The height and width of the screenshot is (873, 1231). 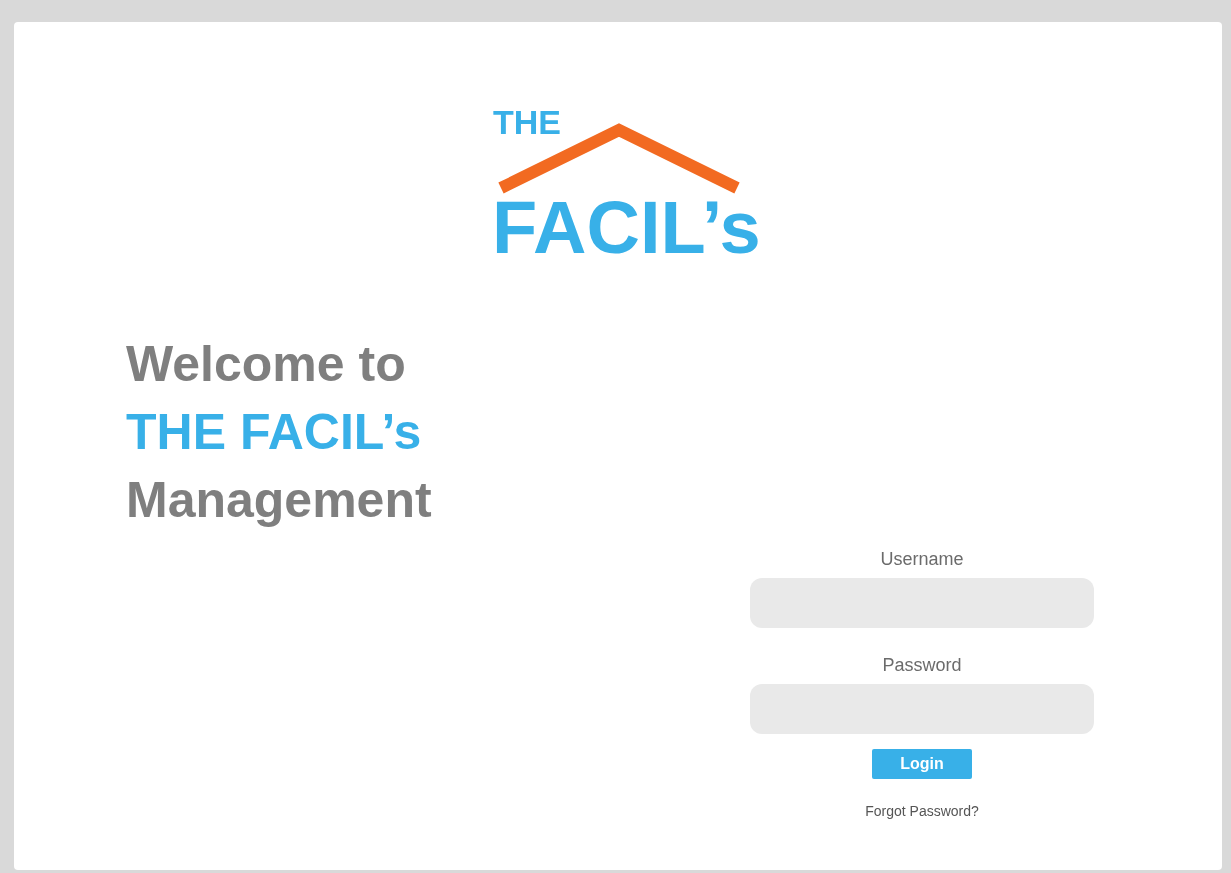 What do you see at coordinates (279, 500) in the screenshot?
I see `welcome-heading: Management` at bounding box center [279, 500].